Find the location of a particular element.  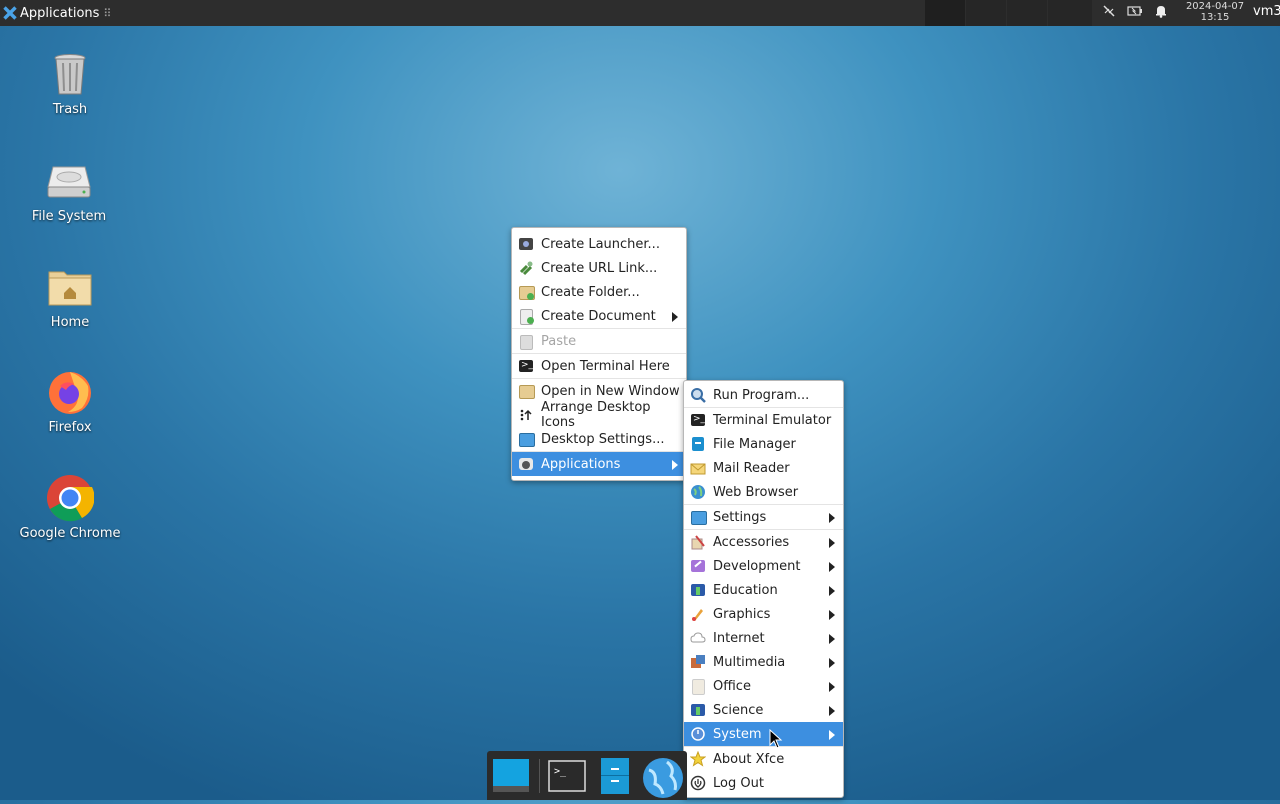

menu-item-label: Multimedia is located at coordinates (749, 662).